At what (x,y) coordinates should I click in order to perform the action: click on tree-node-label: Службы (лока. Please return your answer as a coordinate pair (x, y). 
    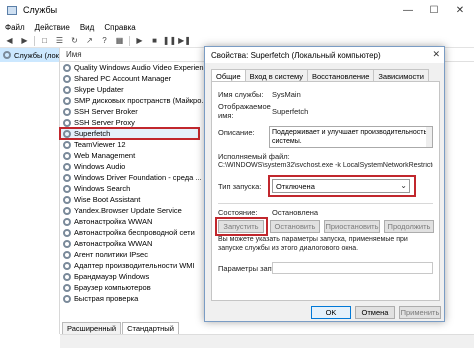
    Looking at the image, I should click on (36, 55).